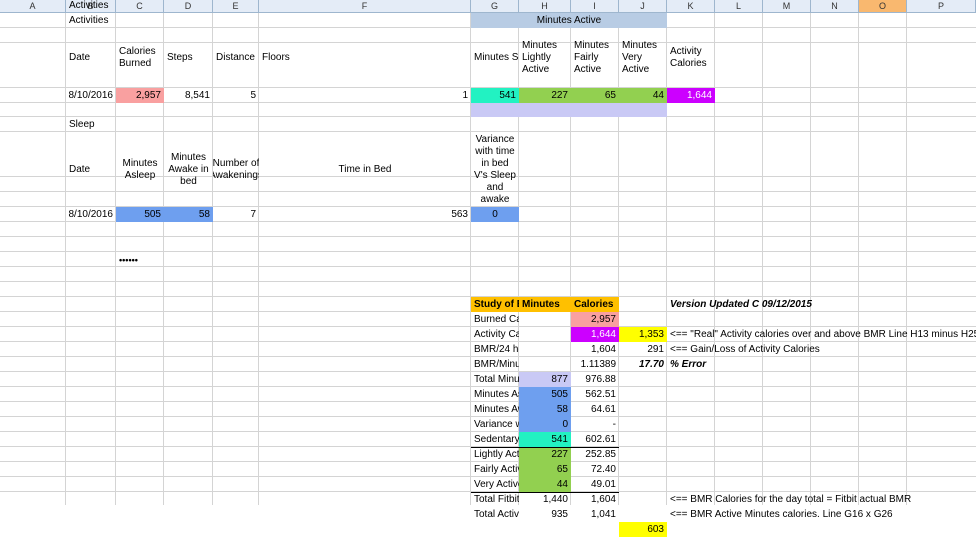  Describe the element at coordinates (365, 58) in the screenshot. I see `header-floors: Floors` at that location.